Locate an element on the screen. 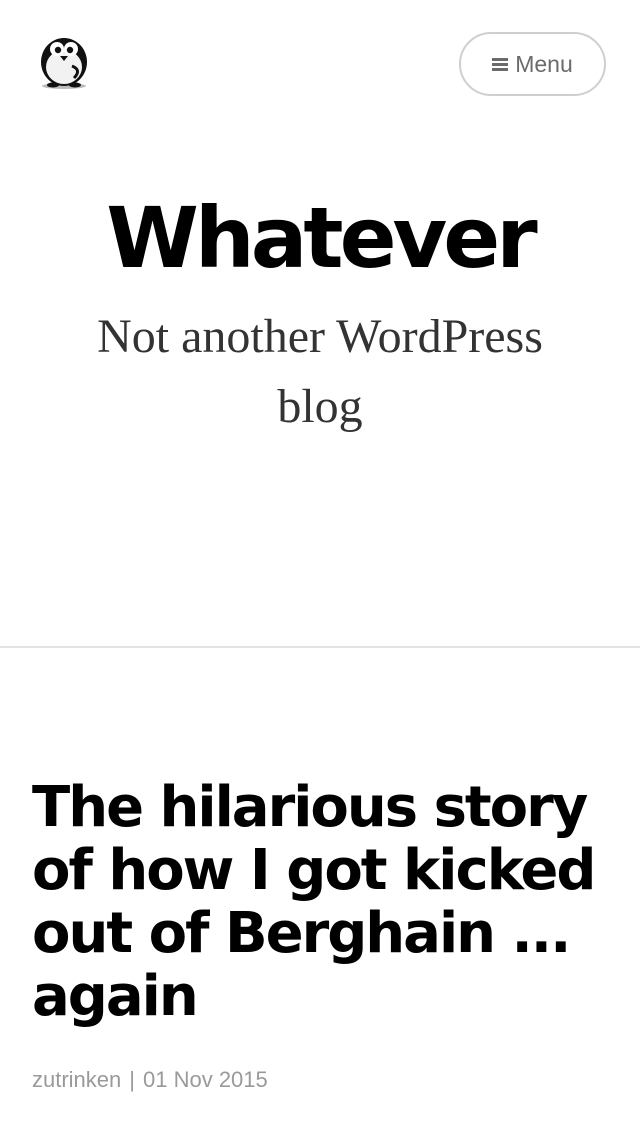 The width and height of the screenshot is (640, 1136). post-date: 01 Nov 2015 is located at coordinates (205, 1079).